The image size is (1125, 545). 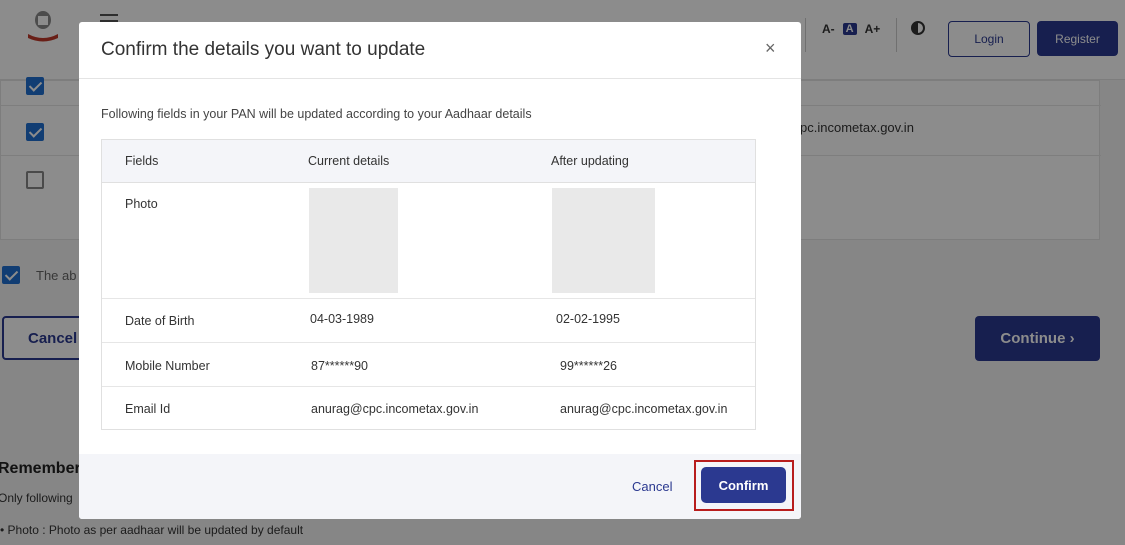 I want to click on column-header-after: After updating, so click(x=590, y=161).